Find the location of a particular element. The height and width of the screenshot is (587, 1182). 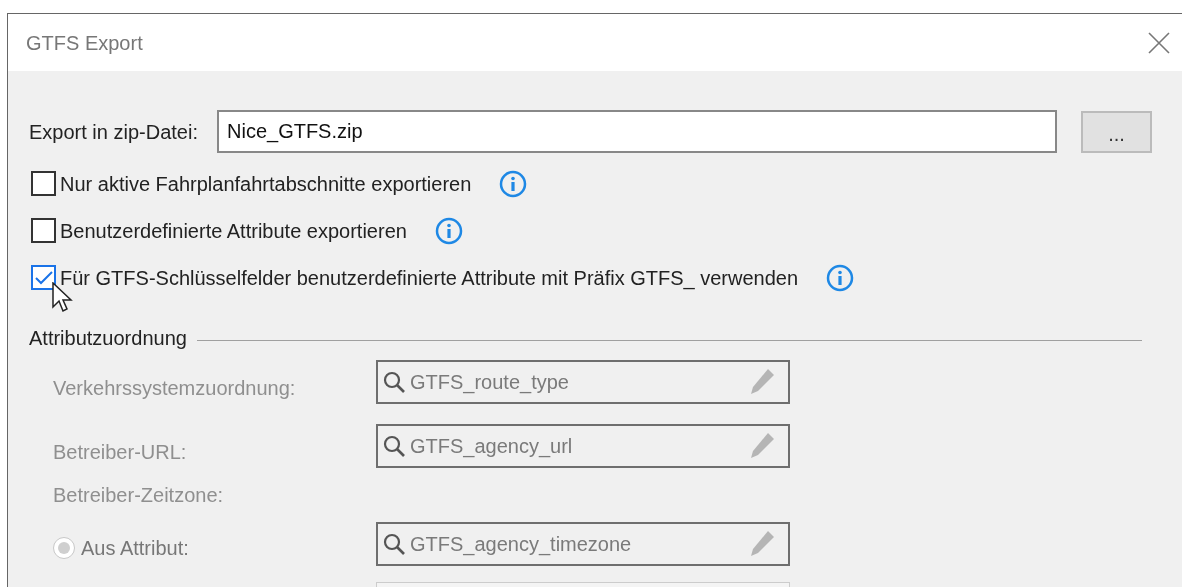

checkbox-label: Nur aktive Fahrplanfahrtabschnitte exportieren is located at coordinates (266, 183).